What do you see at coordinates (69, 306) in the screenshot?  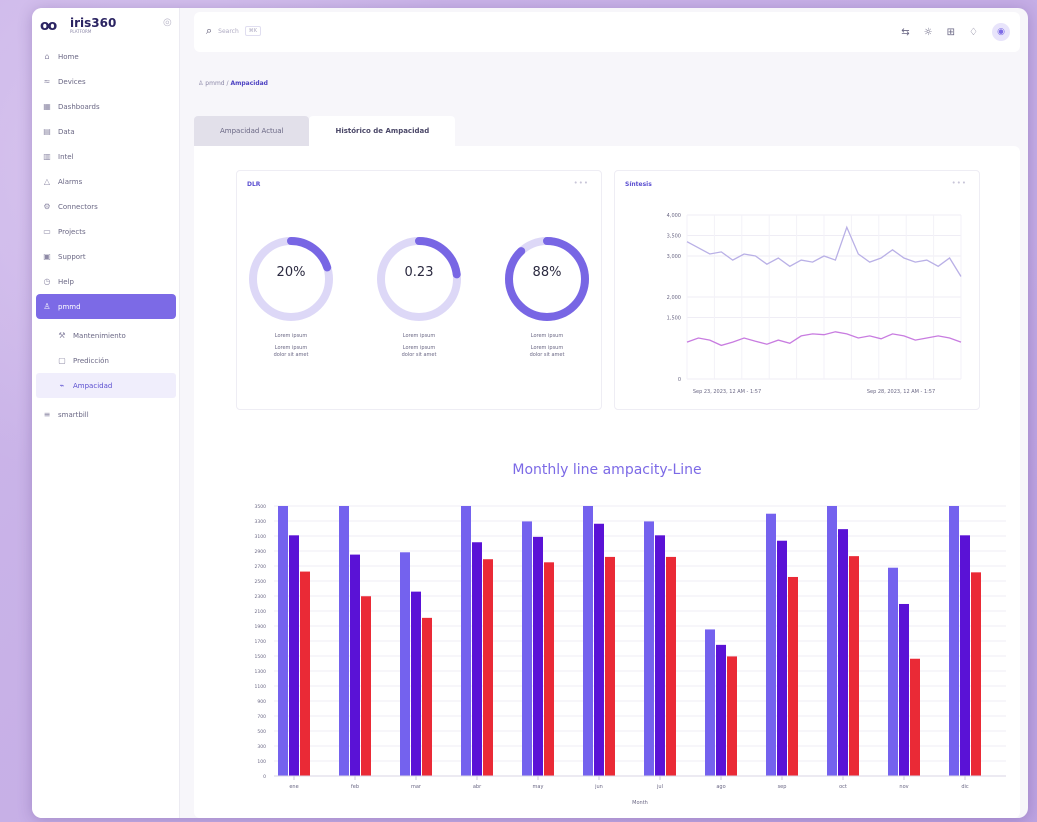 I see `sidebar-item-label: pmmd` at bounding box center [69, 306].